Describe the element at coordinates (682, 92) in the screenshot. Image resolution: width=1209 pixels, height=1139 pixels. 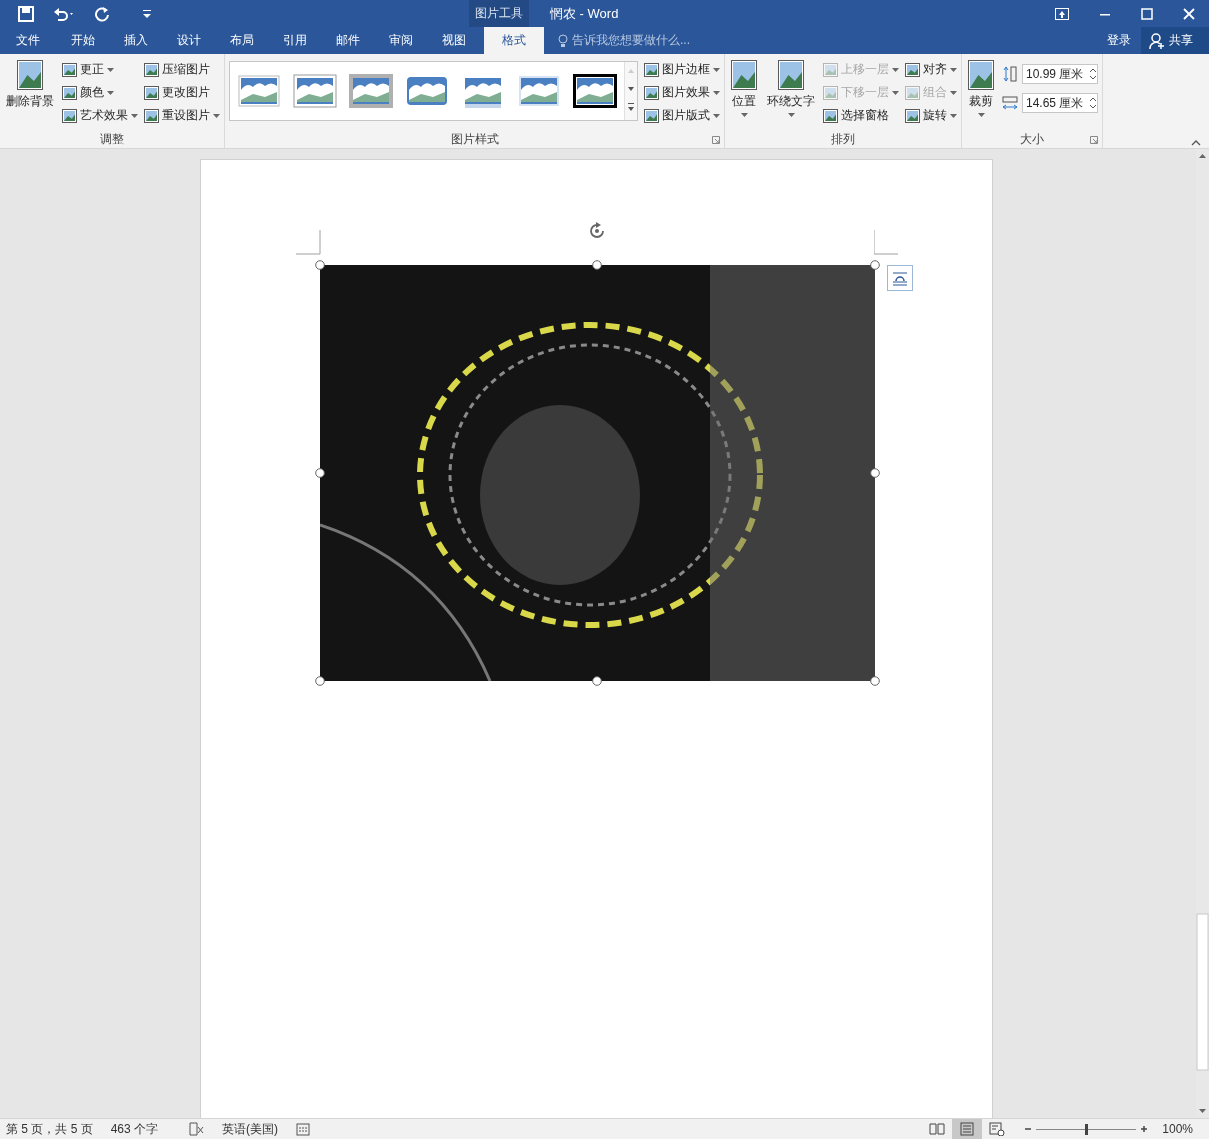
I see `ribbon-button: 图片效果` at that location.